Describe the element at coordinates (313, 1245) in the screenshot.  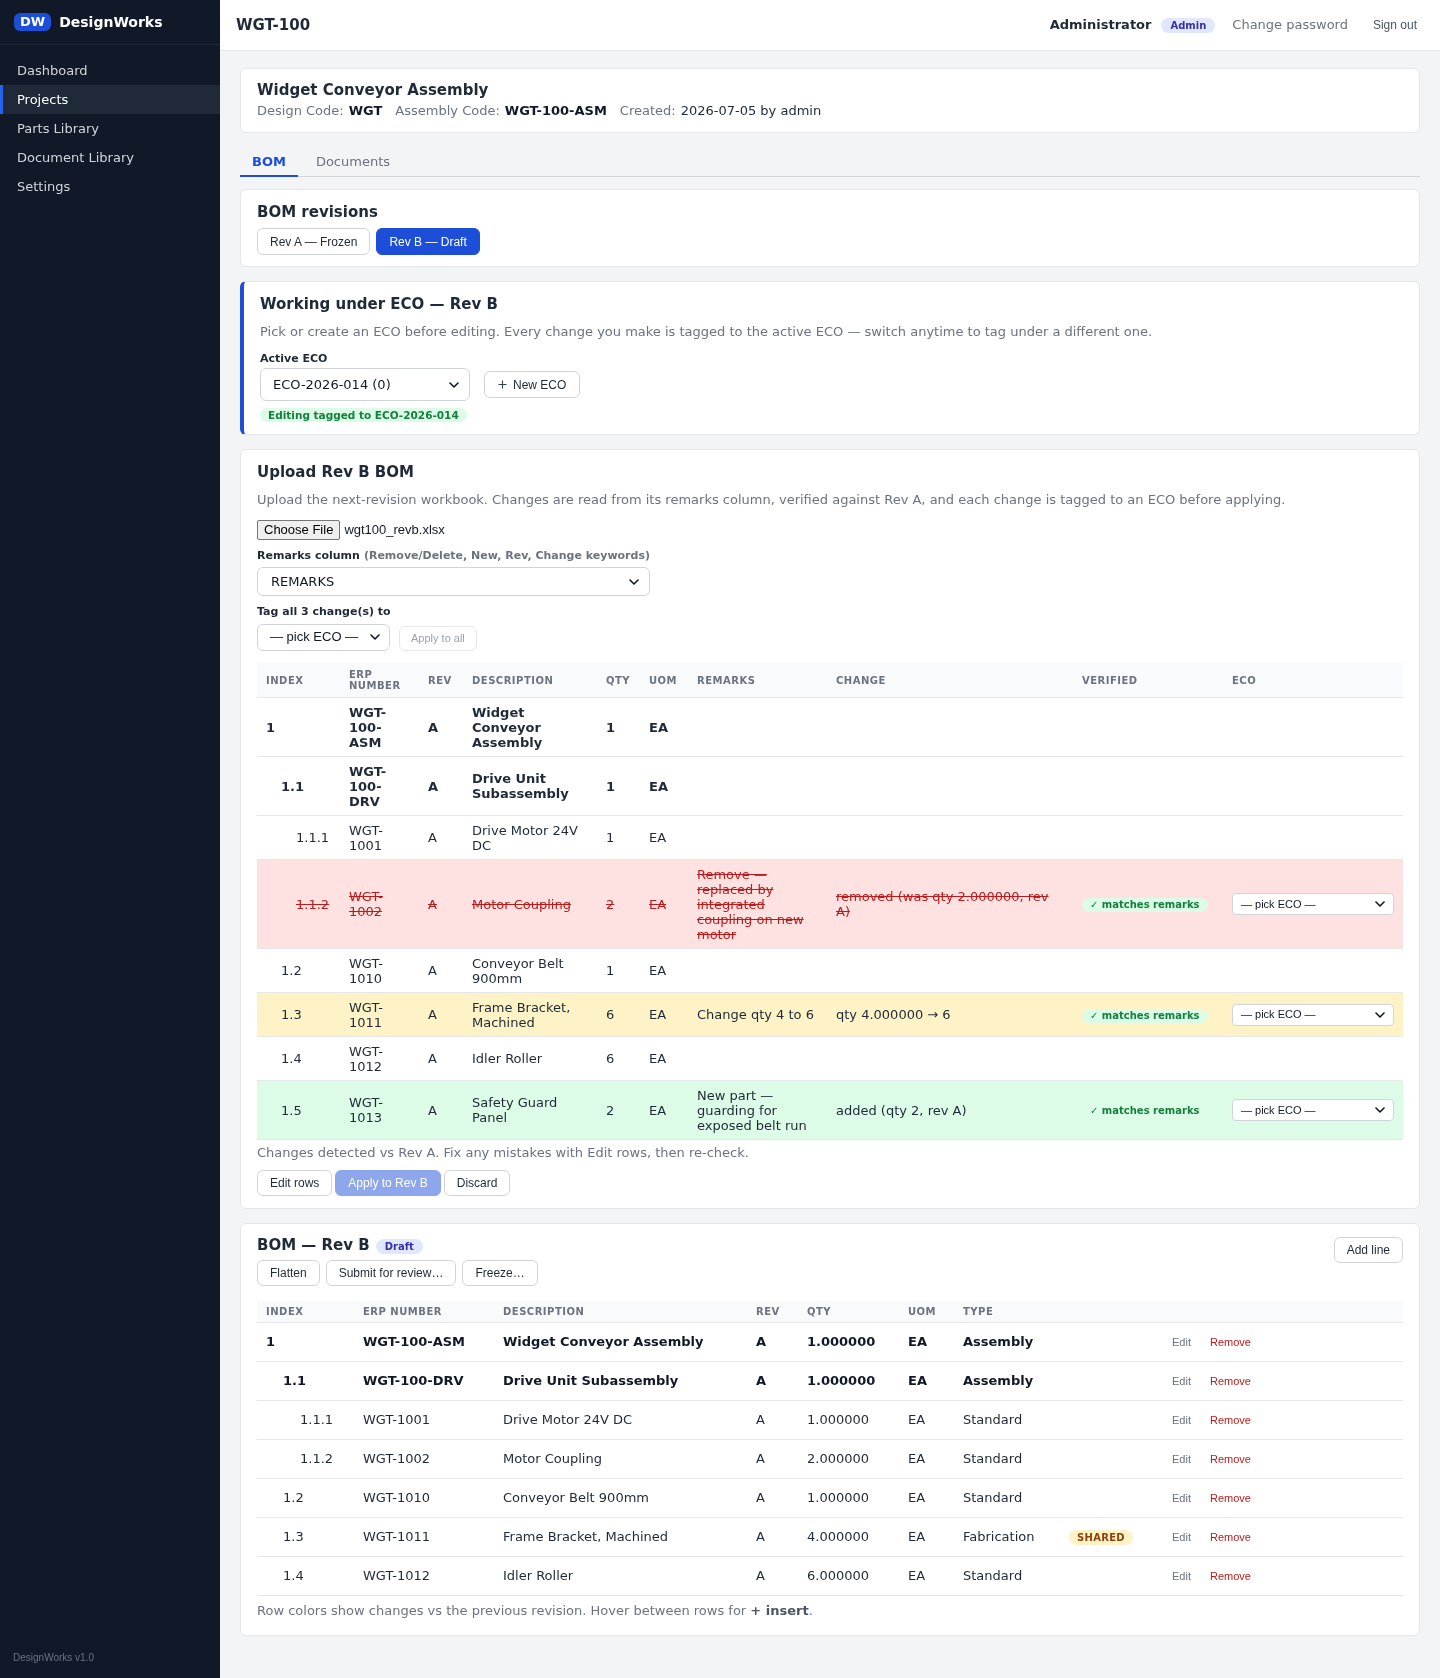
I see `section-title: BOM — Rev B` at that location.